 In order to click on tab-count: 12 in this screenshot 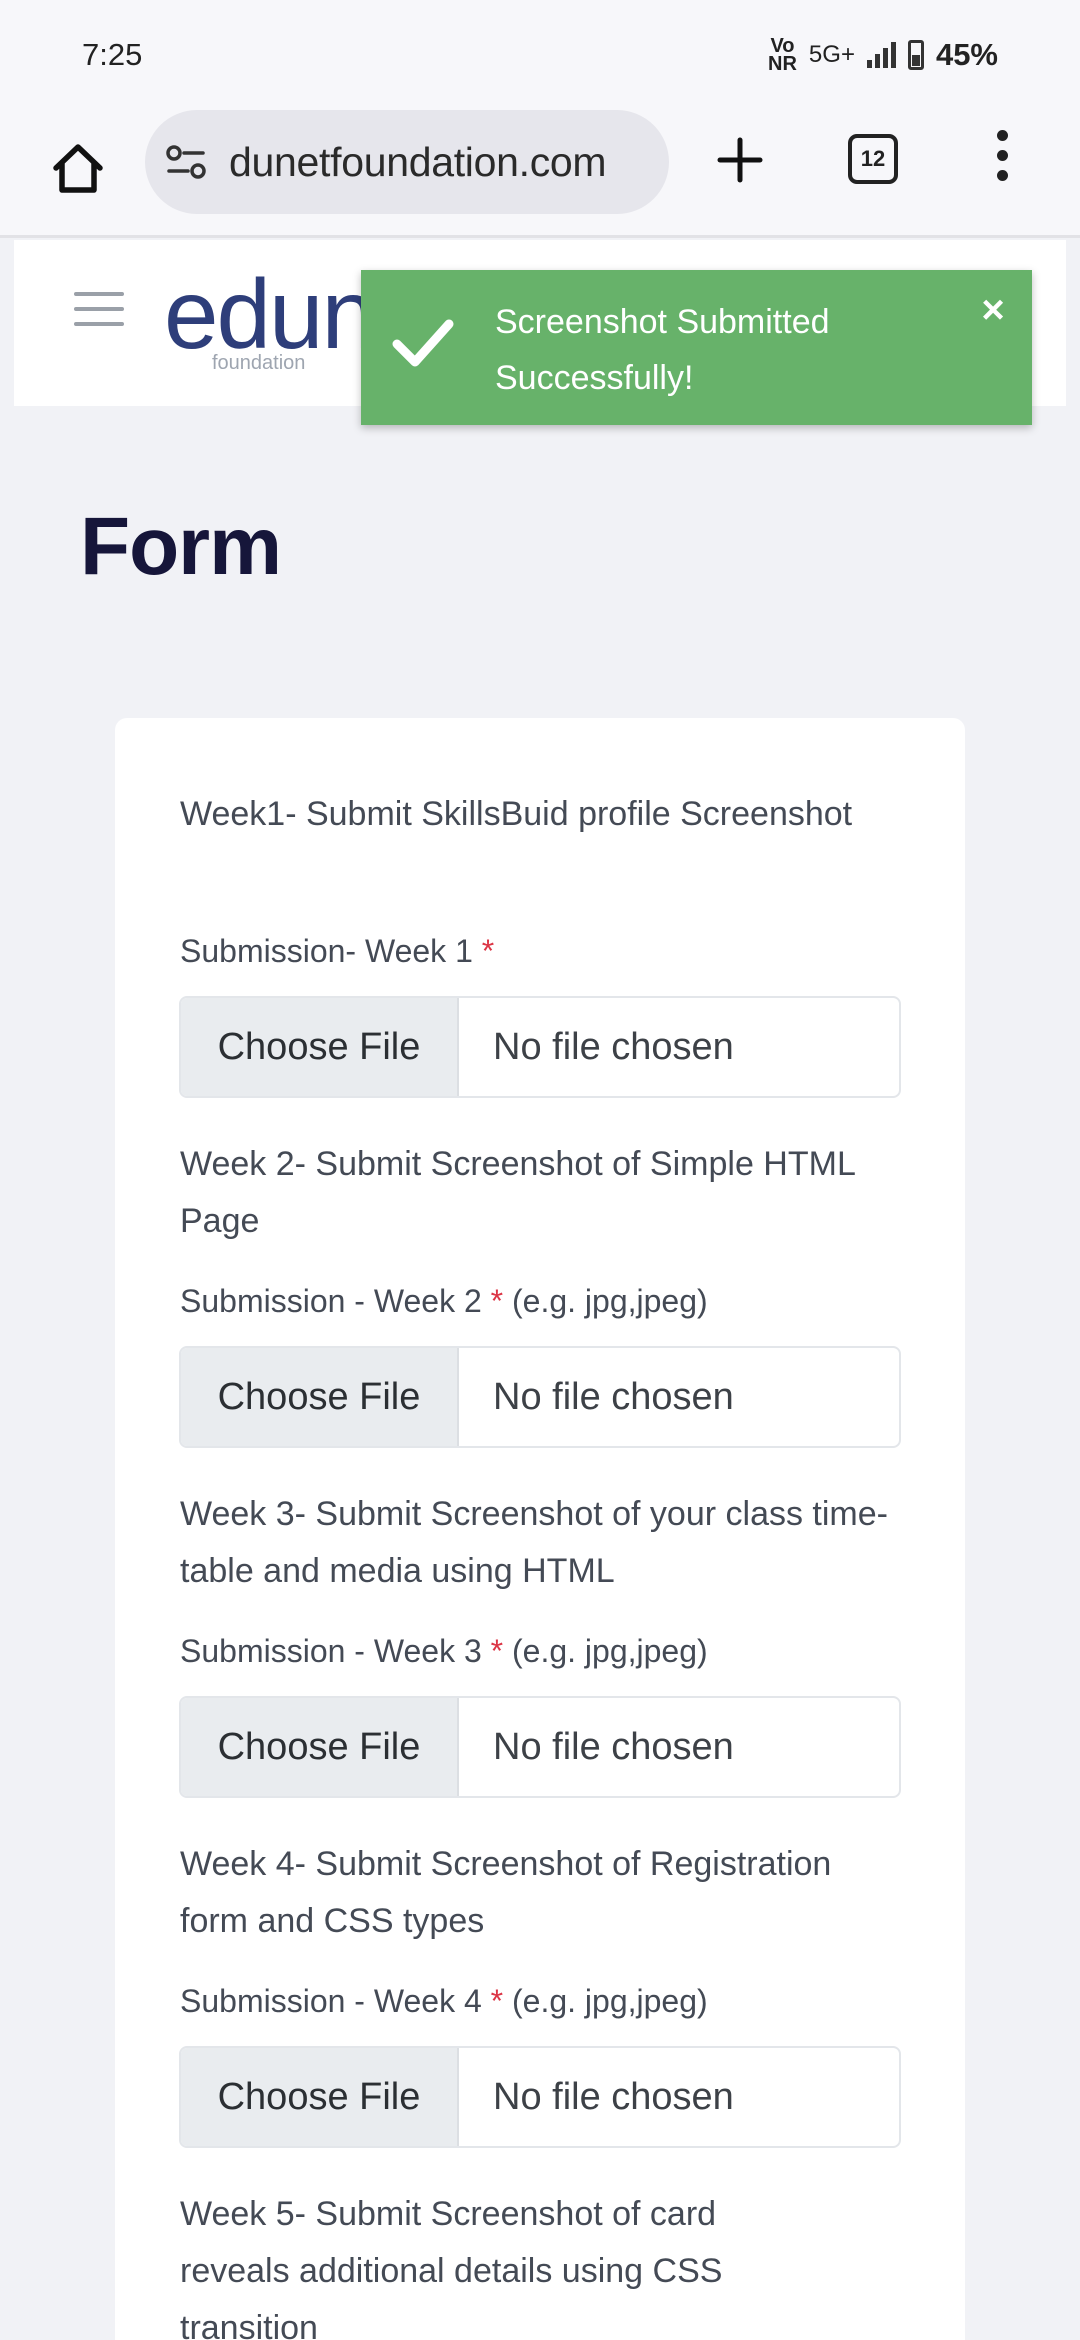, I will do `click(873, 158)`.